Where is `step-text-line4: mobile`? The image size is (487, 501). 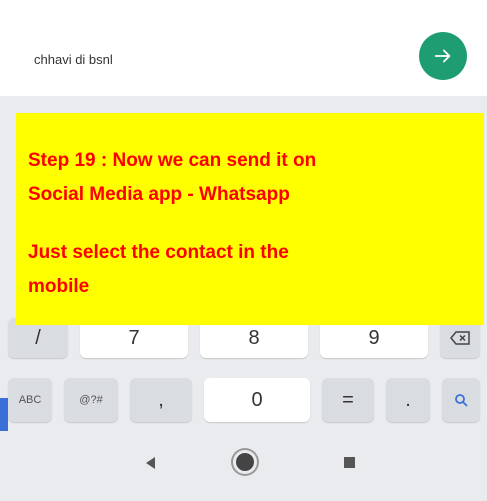
step-text-line4: mobile is located at coordinates (59, 286).